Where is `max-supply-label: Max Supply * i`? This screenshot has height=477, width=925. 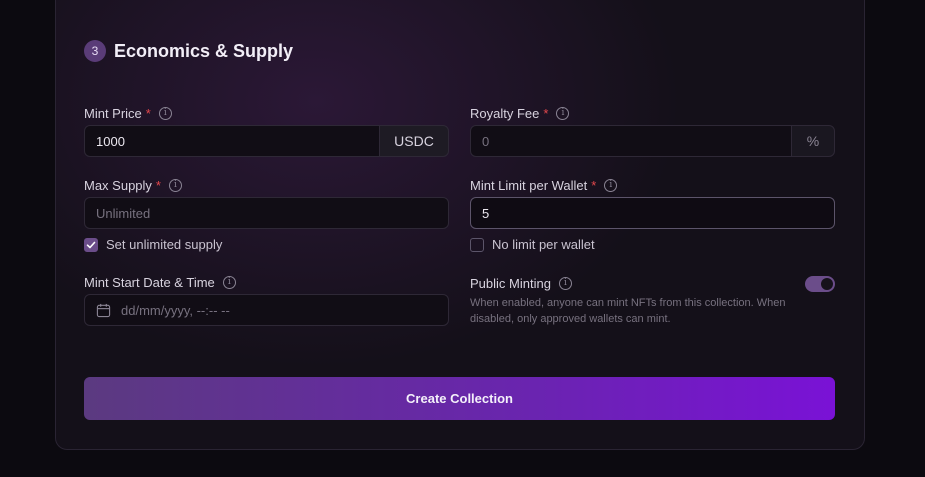 max-supply-label: Max Supply * i is located at coordinates (133, 185).